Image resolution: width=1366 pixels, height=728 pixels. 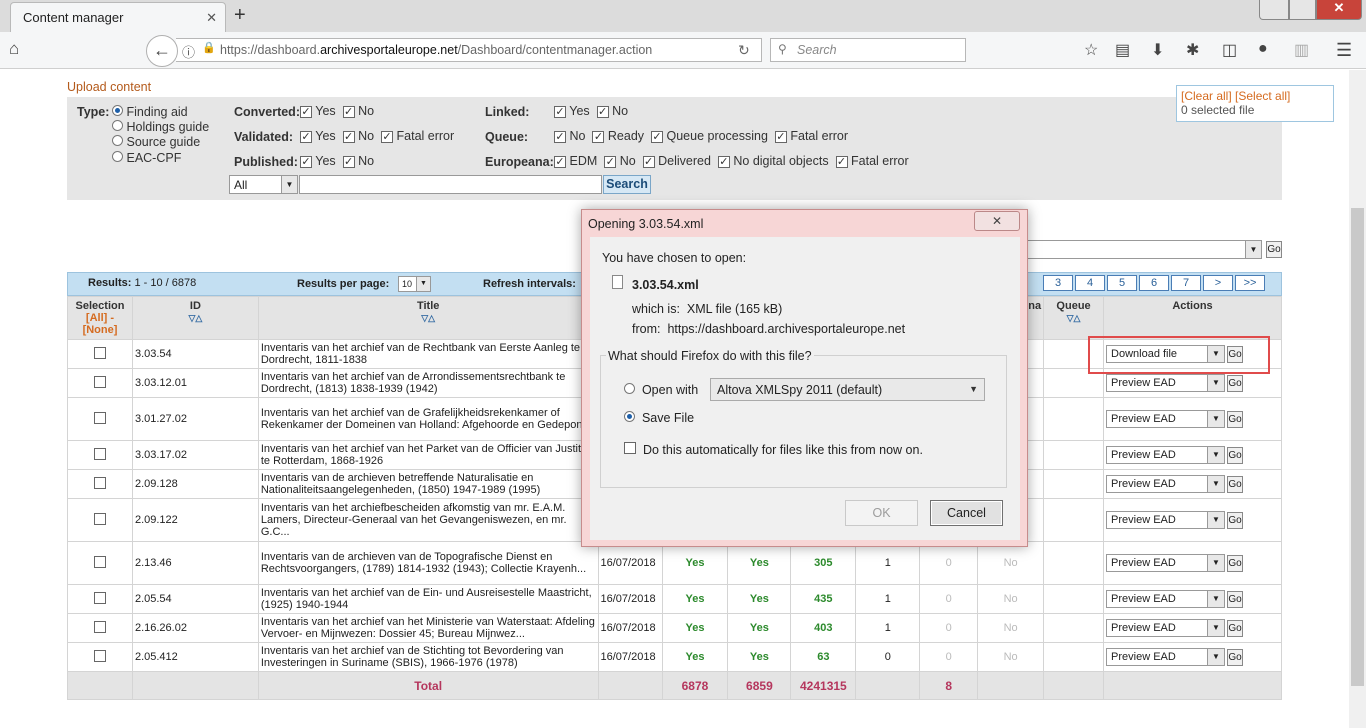 What do you see at coordinates (1090, 283) in the screenshot?
I see `page-4: 4` at bounding box center [1090, 283].